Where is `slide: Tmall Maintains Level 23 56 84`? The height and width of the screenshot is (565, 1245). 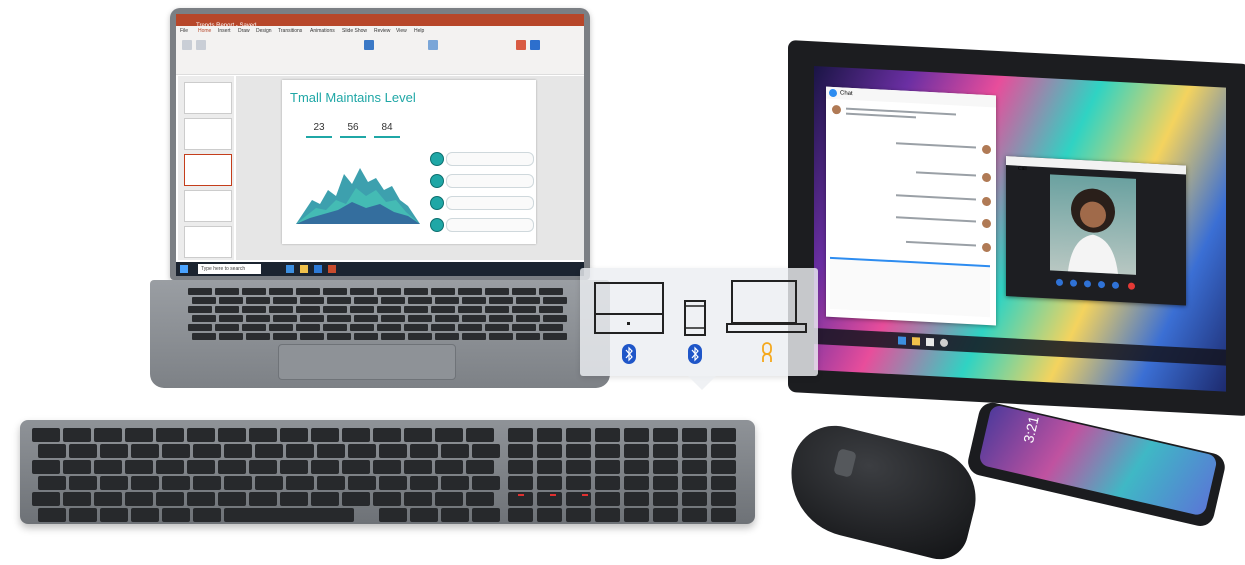 slide: Tmall Maintains Level 23 56 84 is located at coordinates (409, 162).